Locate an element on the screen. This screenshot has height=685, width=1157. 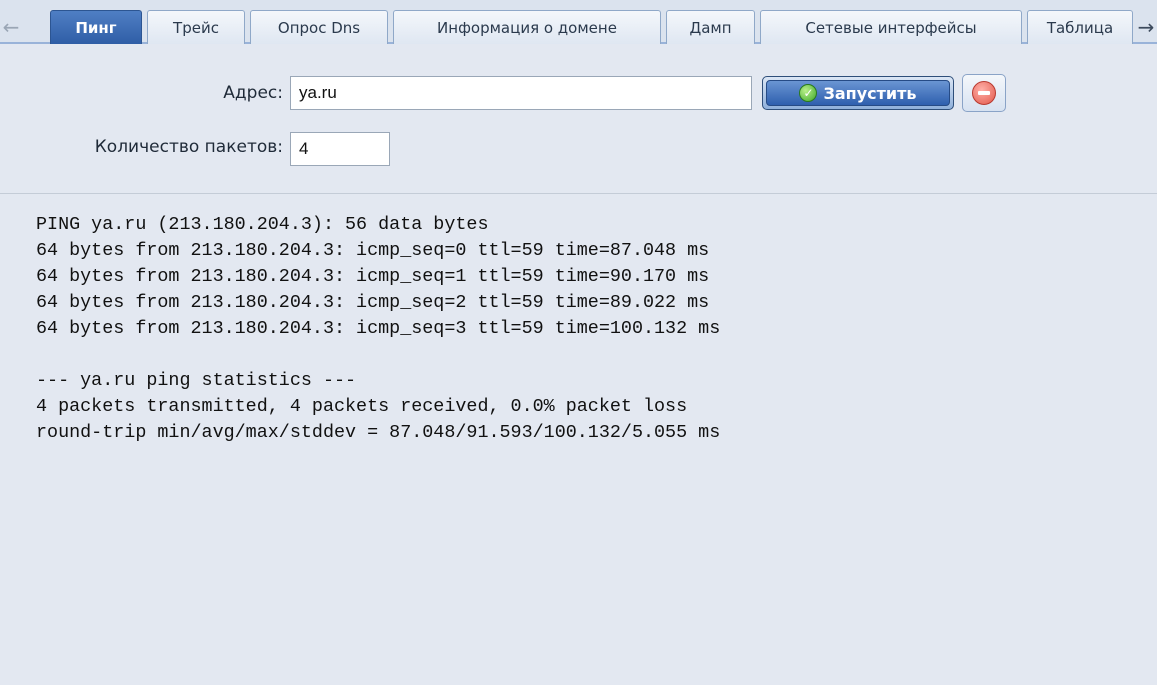
minus-circle-icon is located at coordinates (984, 93).